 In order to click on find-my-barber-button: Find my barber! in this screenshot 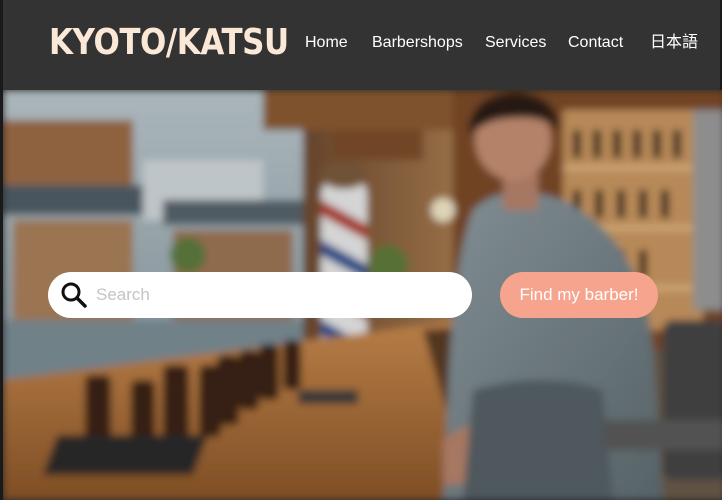, I will do `click(579, 295)`.